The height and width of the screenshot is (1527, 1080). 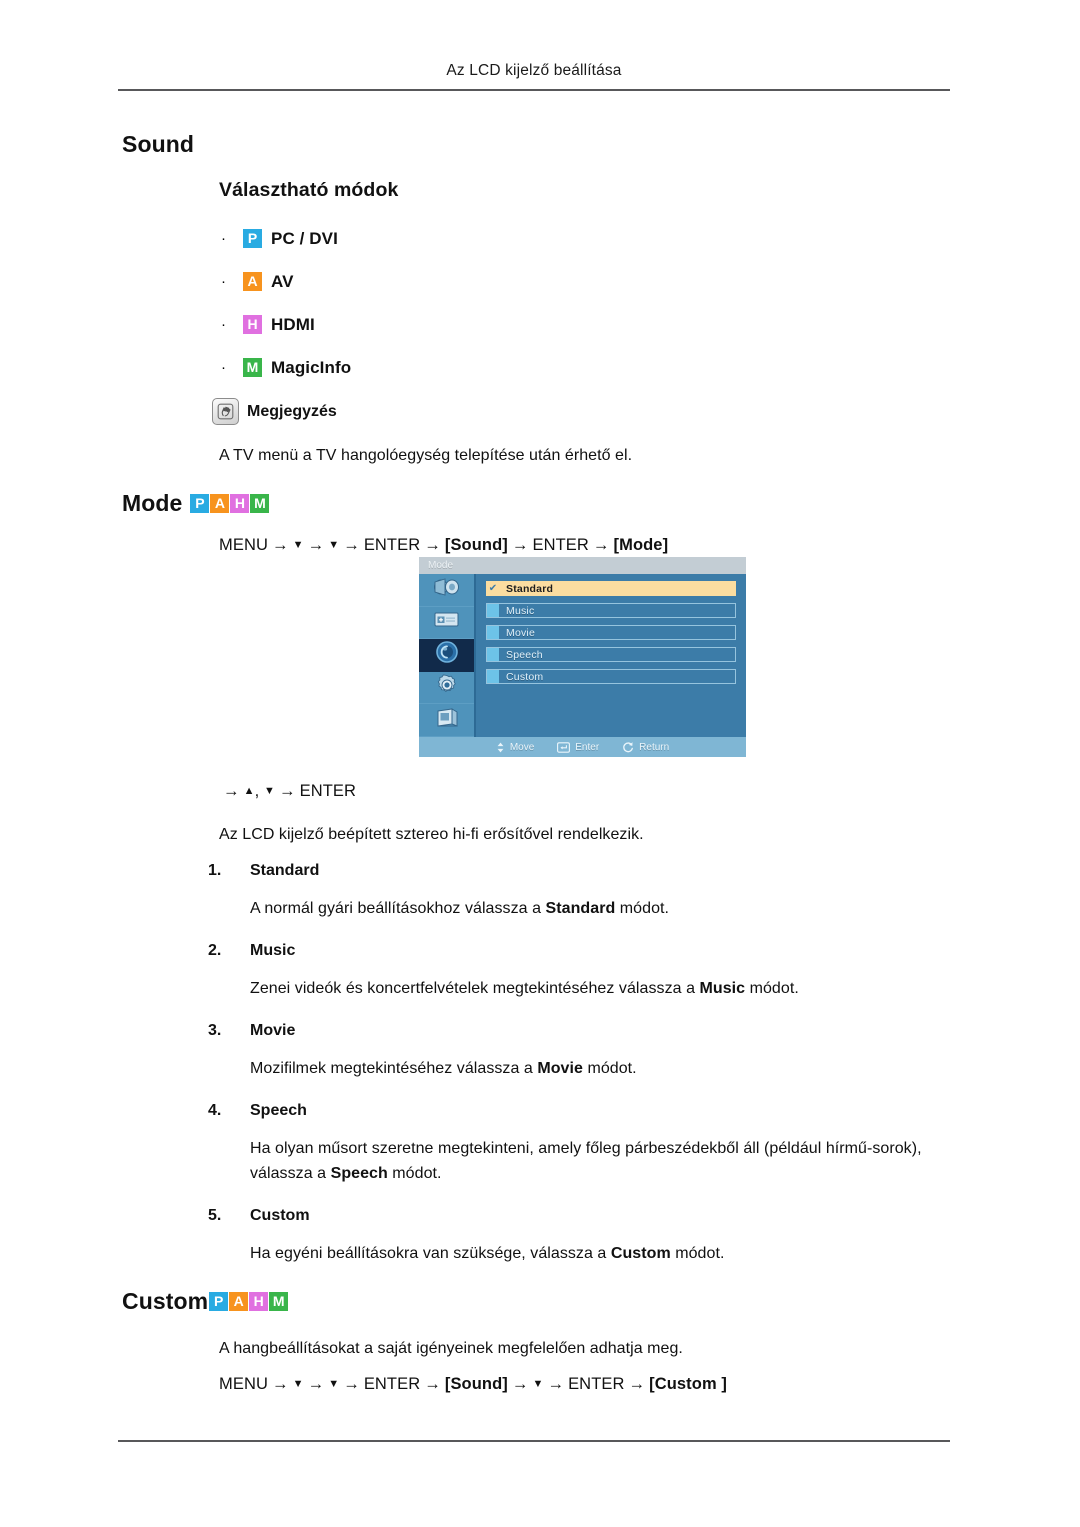 I want to click on desc-bold: Standard, so click(x=580, y=908).